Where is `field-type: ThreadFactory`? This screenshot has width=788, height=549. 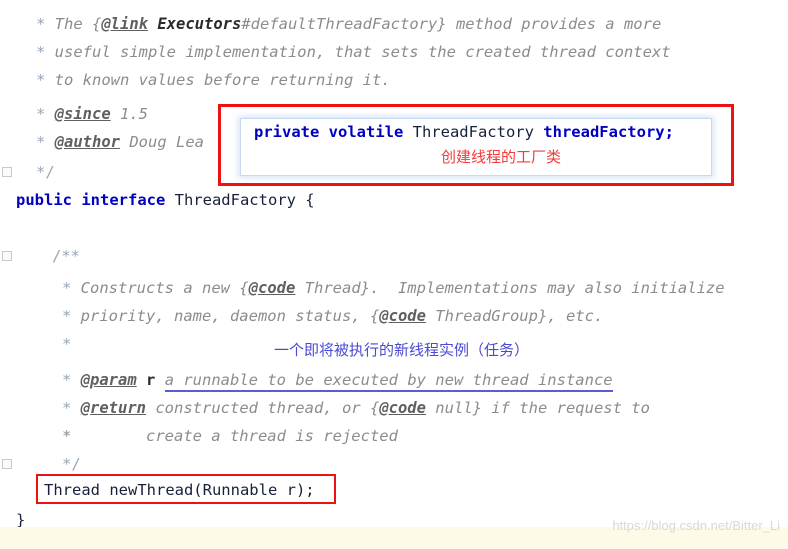 field-type: ThreadFactory is located at coordinates (473, 132).